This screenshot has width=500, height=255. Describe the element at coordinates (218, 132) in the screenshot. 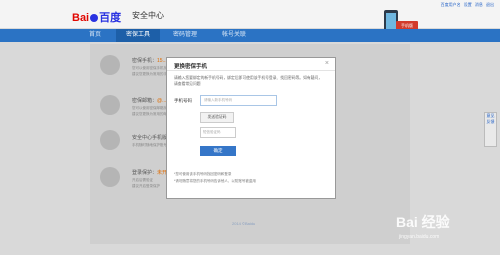

I see `verification-code-input: 短信验证码` at that location.